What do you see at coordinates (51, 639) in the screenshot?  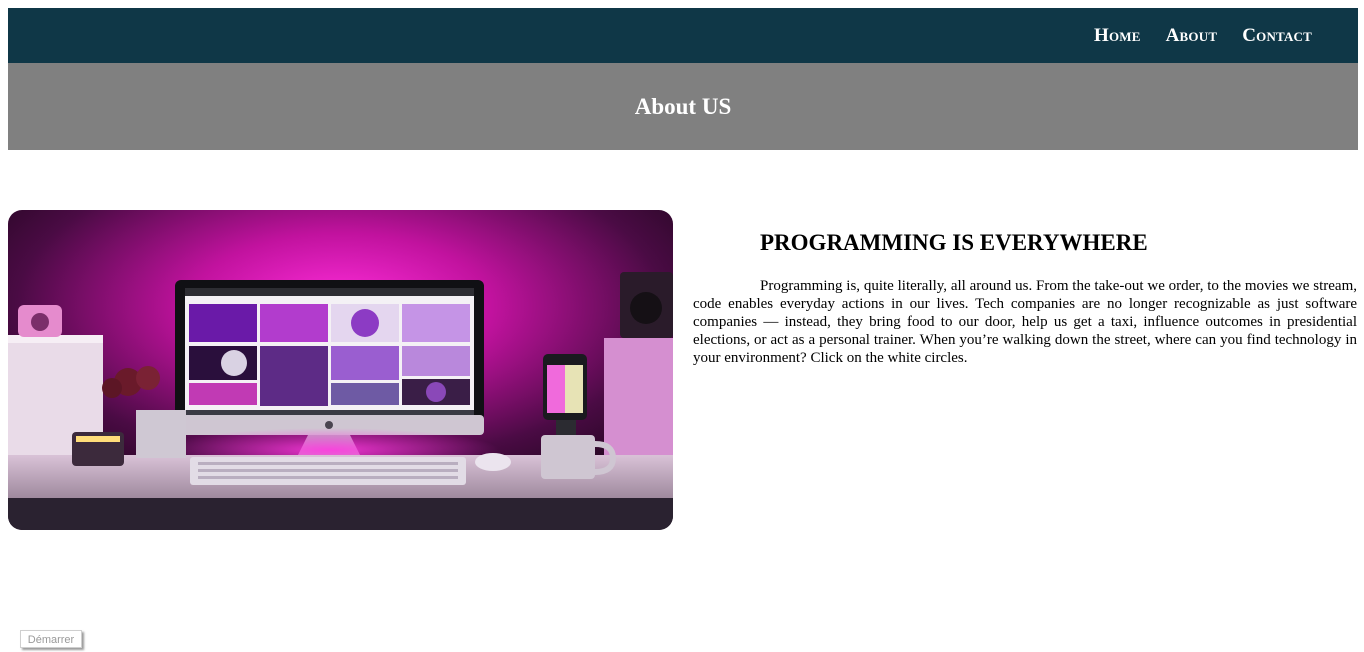 I see `start-button: Démarrer` at bounding box center [51, 639].